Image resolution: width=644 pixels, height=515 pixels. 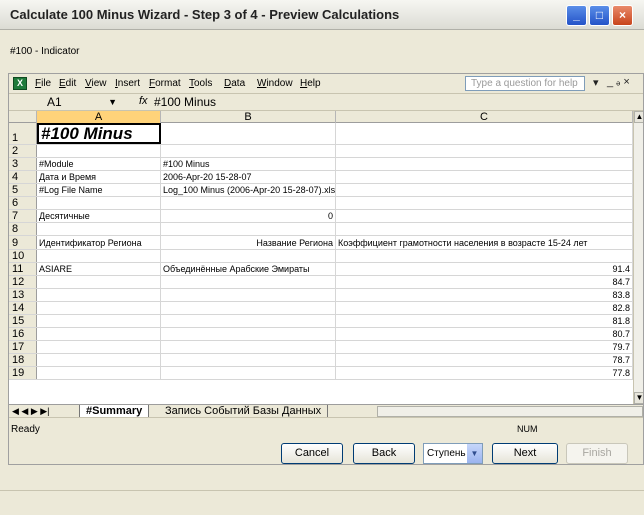 What do you see at coordinates (23, 282) in the screenshot?
I see `row-header: 12` at bounding box center [23, 282].